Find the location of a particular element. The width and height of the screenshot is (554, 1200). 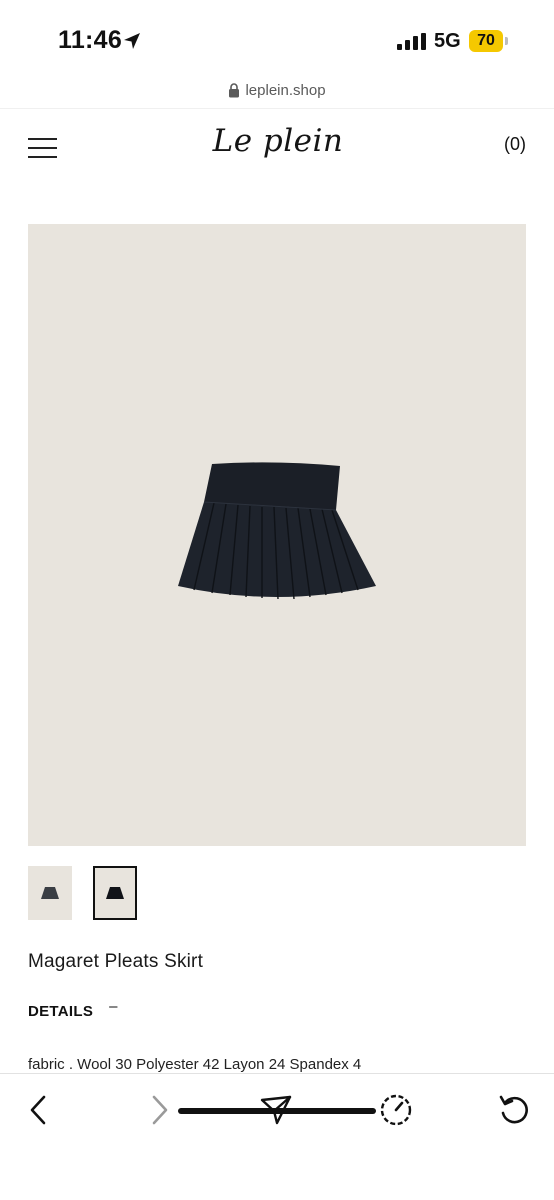

details-label: DETAILS is located at coordinates (61, 1011).